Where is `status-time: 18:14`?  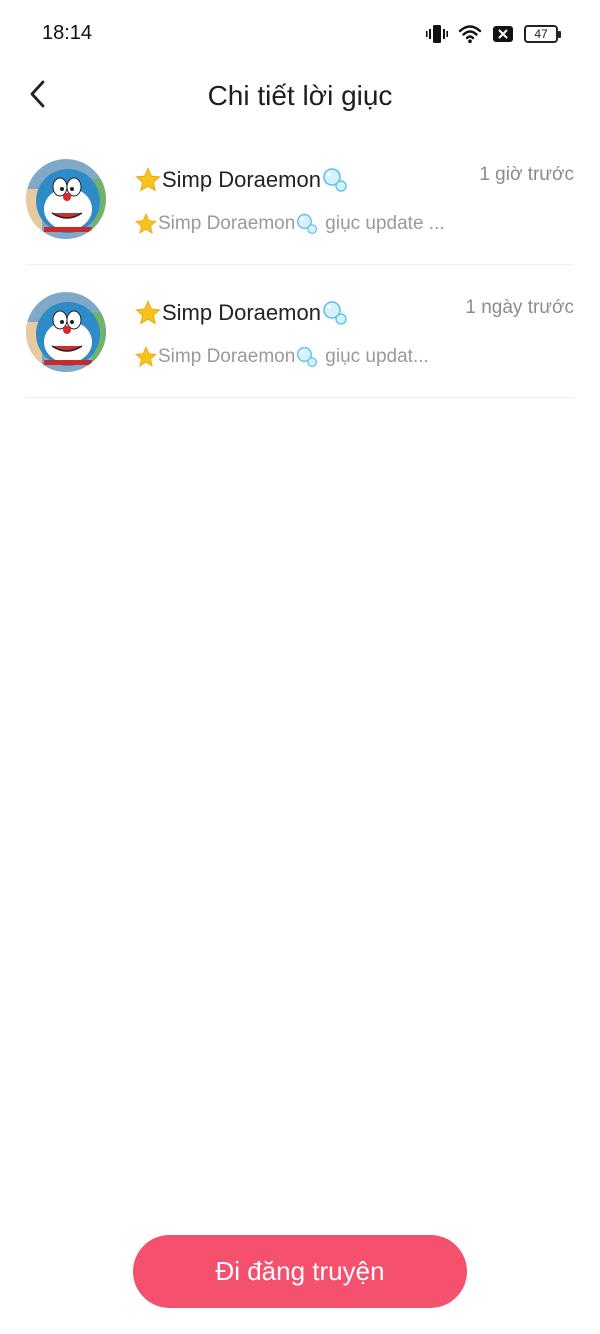
status-time: 18:14 is located at coordinates (67, 33).